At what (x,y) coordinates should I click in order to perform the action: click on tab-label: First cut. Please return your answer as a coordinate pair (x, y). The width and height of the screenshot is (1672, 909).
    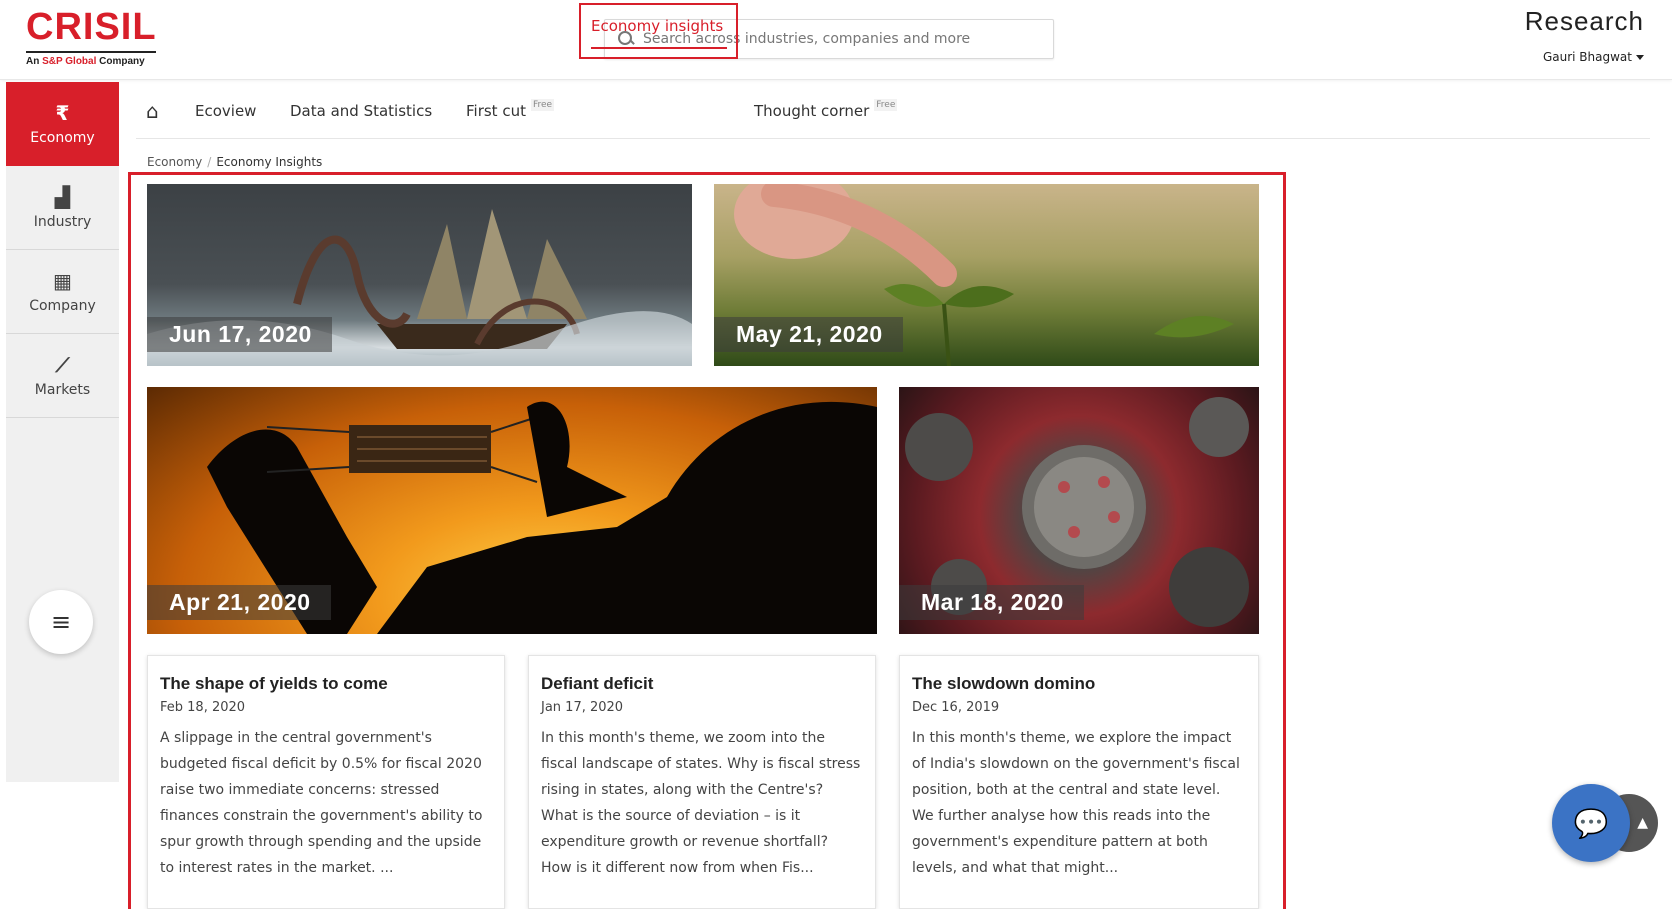
    Looking at the image, I should click on (496, 111).